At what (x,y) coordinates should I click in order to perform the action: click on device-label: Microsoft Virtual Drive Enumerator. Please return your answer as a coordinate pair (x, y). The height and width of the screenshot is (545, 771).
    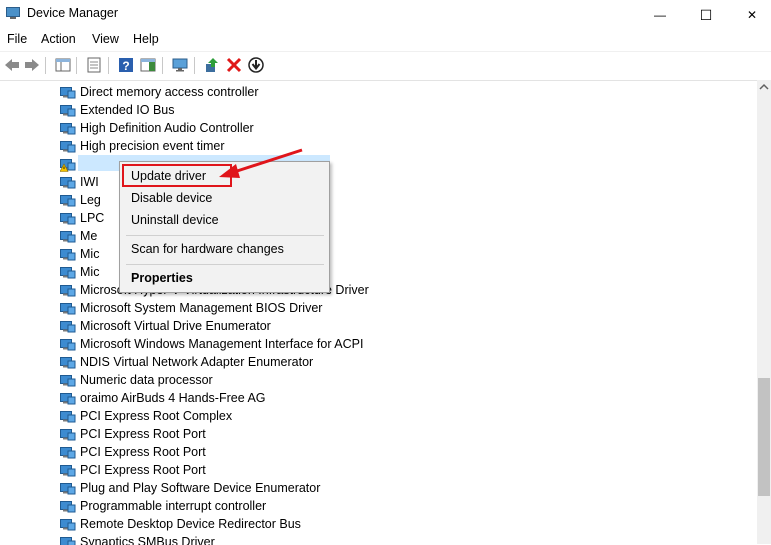
    Looking at the image, I should click on (175, 326).